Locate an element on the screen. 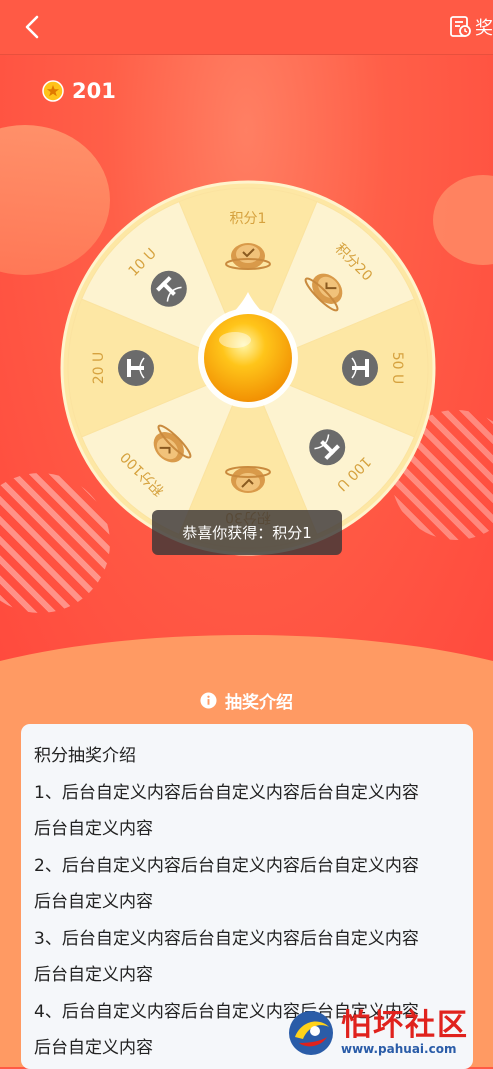  back-arrow-icon is located at coordinates (33, 27).